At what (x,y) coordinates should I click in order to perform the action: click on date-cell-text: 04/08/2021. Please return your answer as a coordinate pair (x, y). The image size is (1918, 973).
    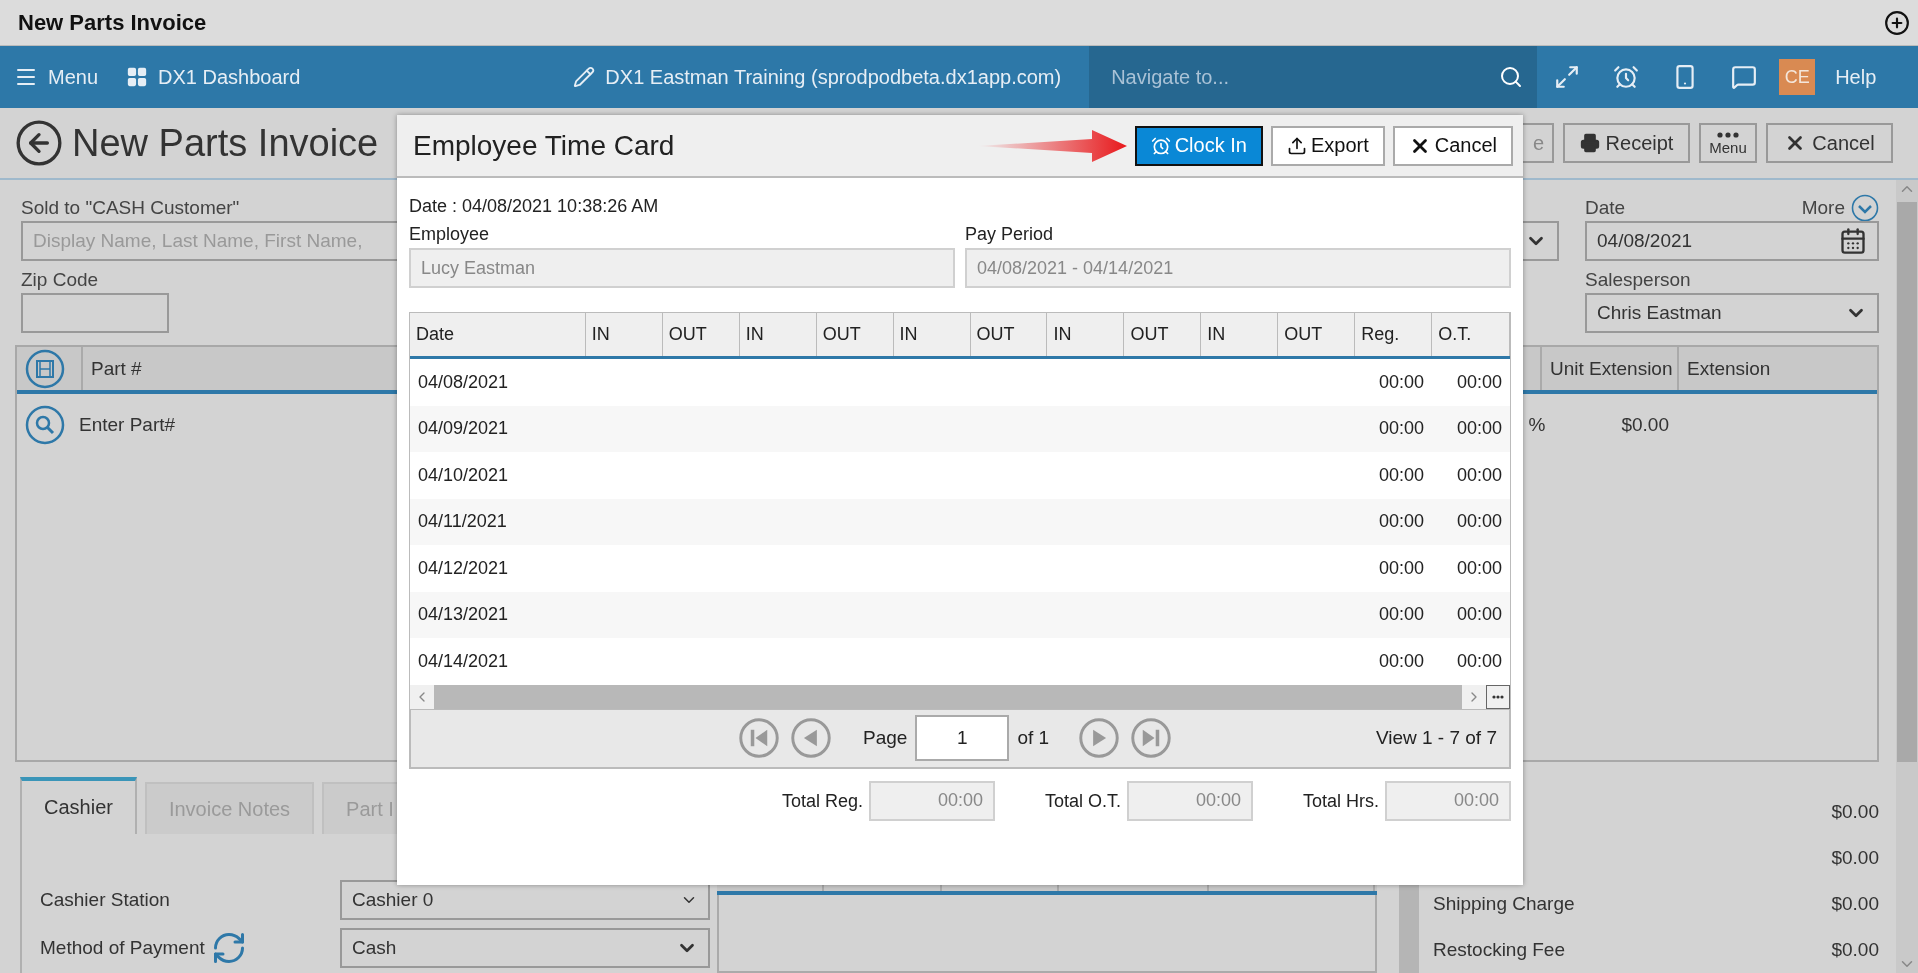
    Looking at the image, I should click on (463, 382).